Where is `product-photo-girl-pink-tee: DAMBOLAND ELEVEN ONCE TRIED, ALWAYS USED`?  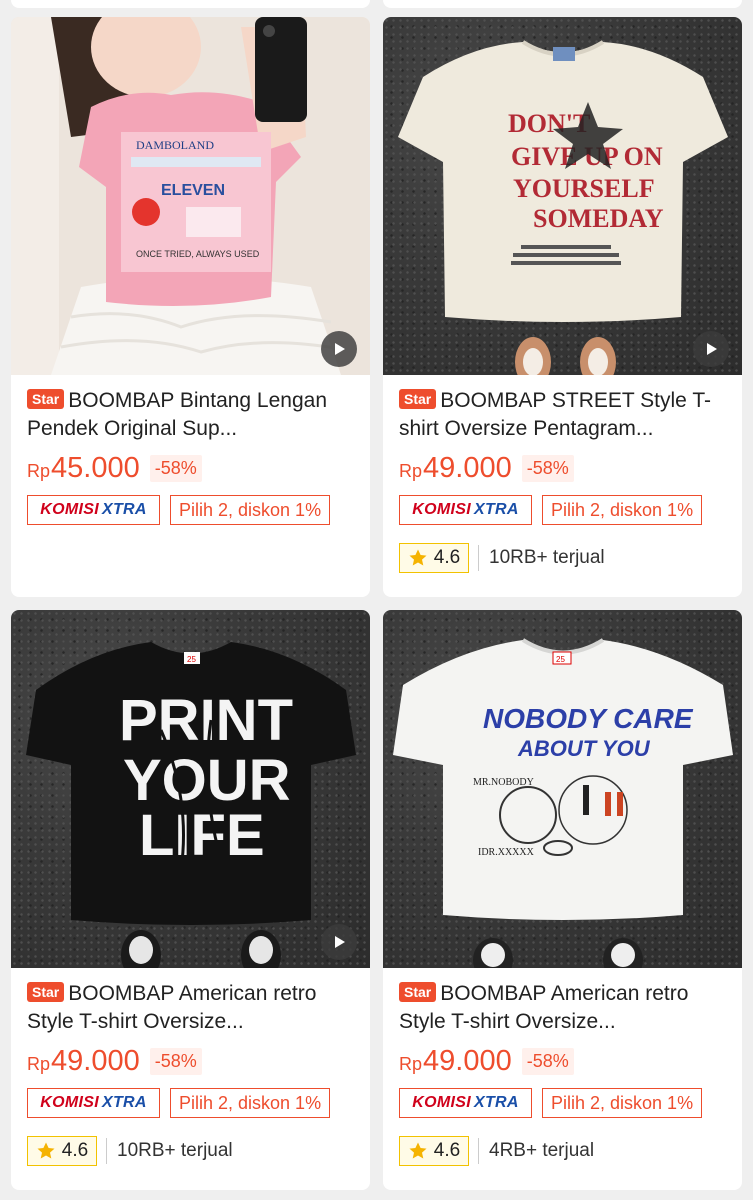 product-photo-girl-pink-tee: DAMBOLAND ELEVEN ONCE TRIED, ALWAYS USED is located at coordinates (190, 196).